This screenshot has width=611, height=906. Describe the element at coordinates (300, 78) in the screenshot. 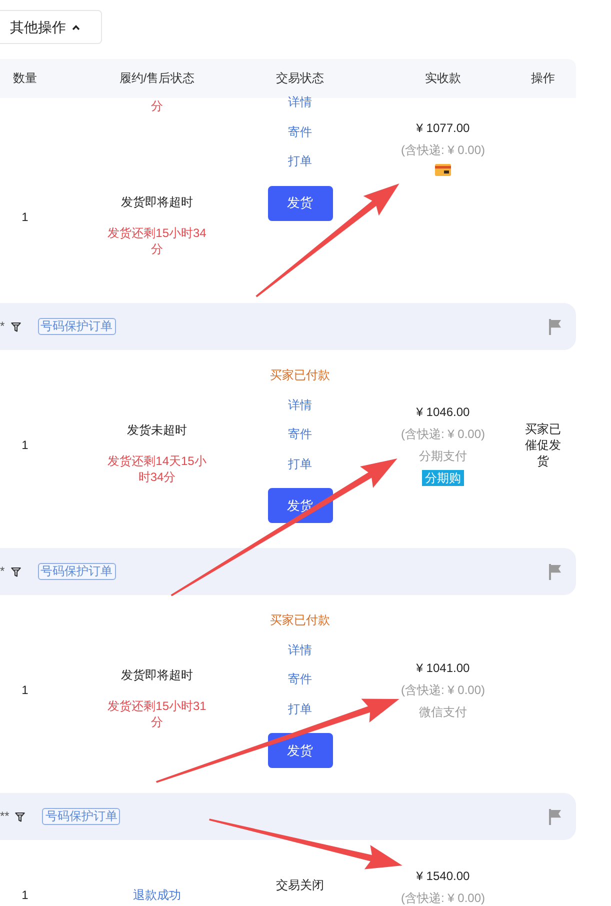

I see `column-header: 交易状态` at that location.